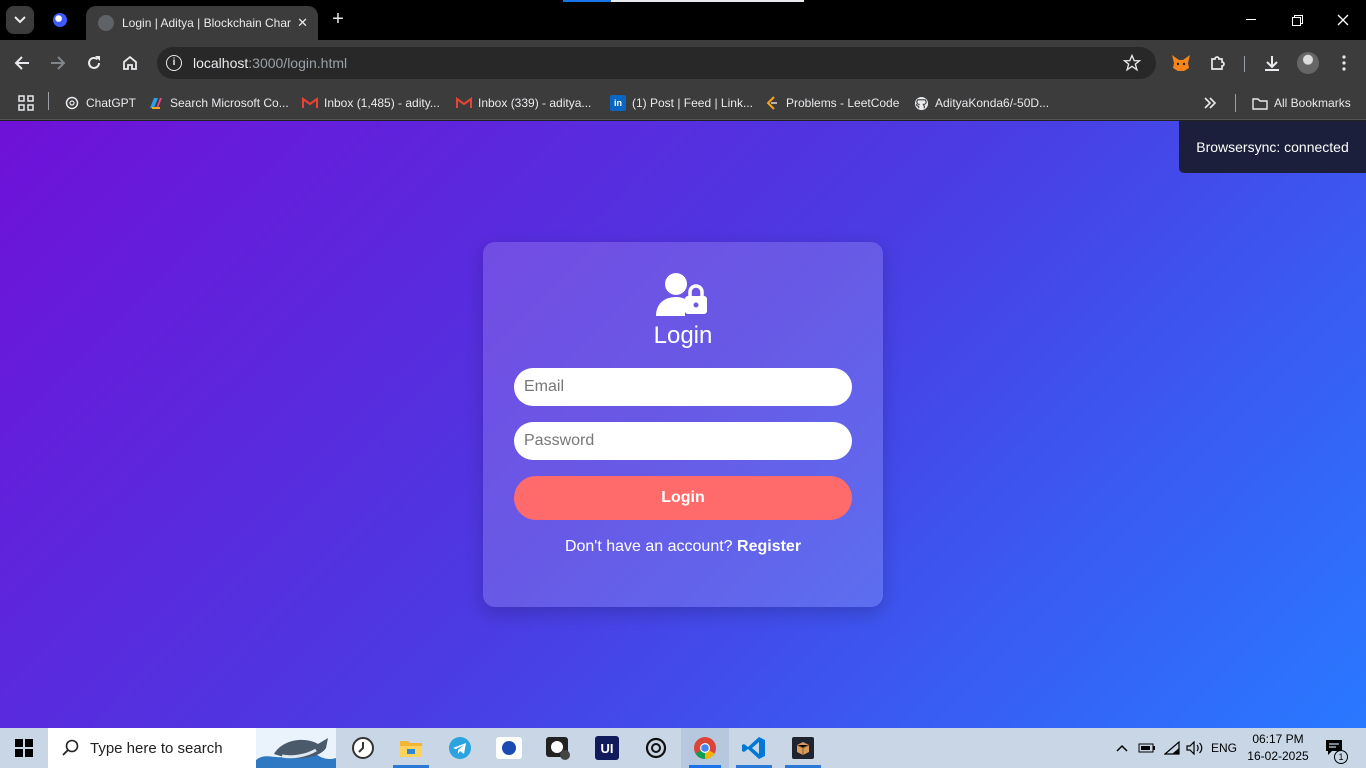 The width and height of the screenshot is (1366, 768). I want to click on bookmarks-divider, so click(1235, 103).